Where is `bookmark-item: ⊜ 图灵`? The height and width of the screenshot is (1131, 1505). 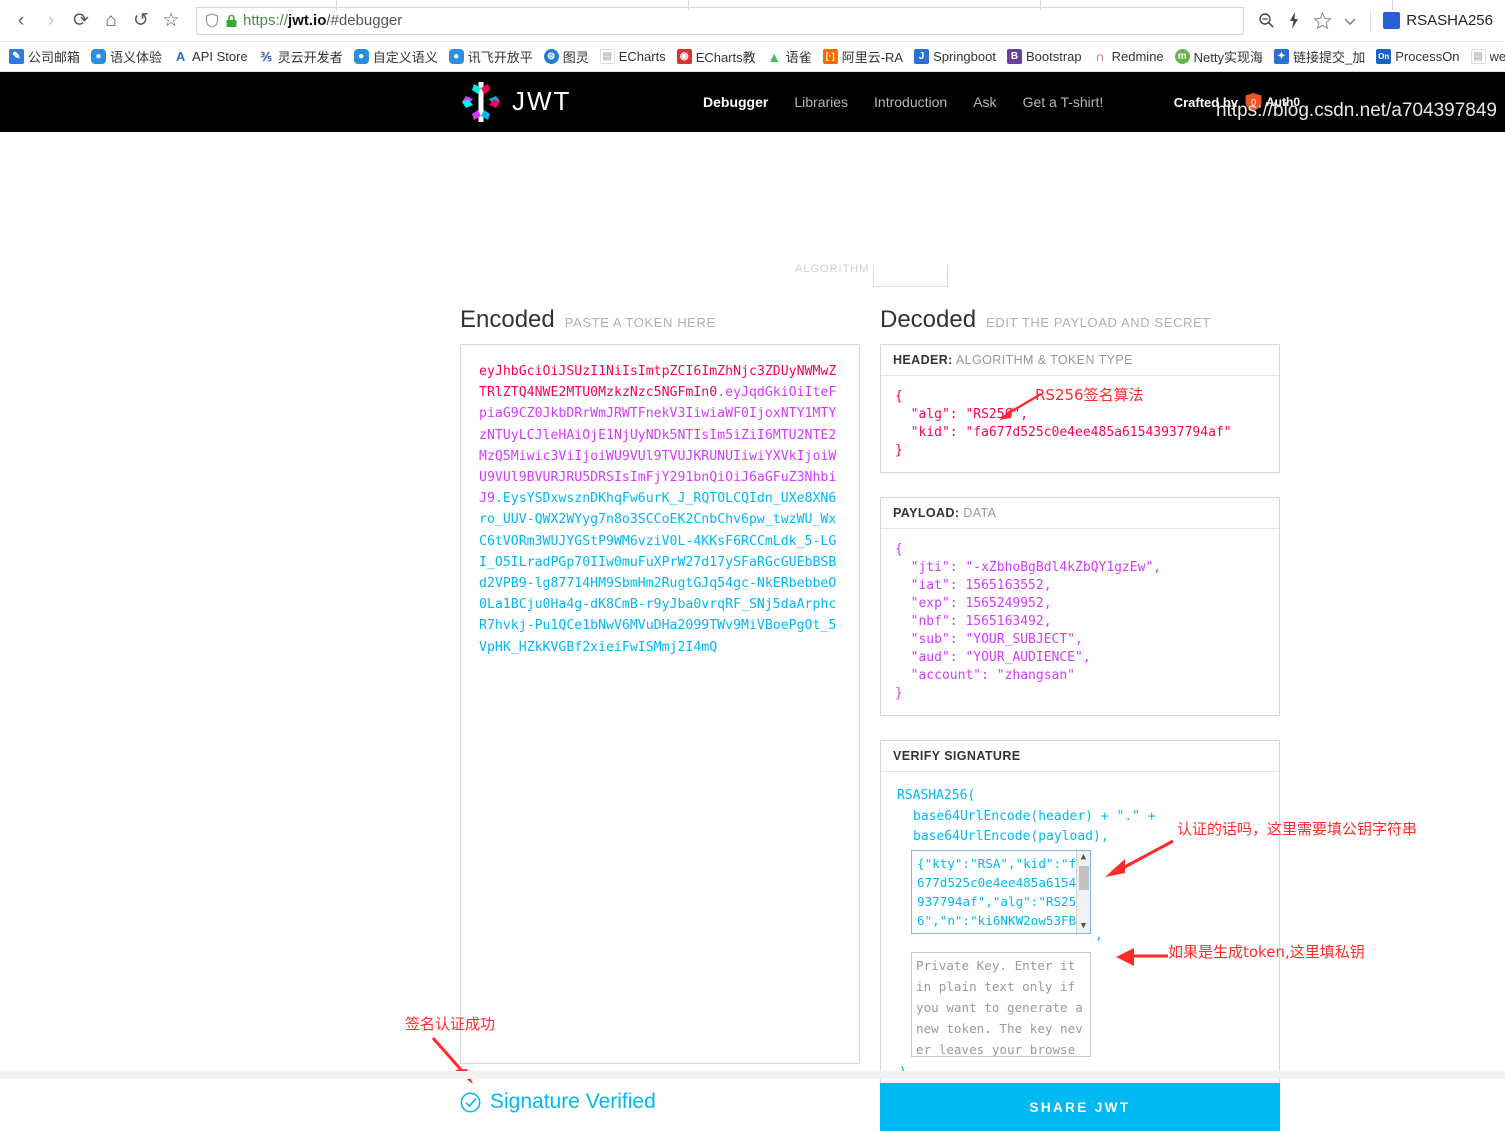
bookmark-item: ⊜ 图灵 is located at coordinates (566, 56).